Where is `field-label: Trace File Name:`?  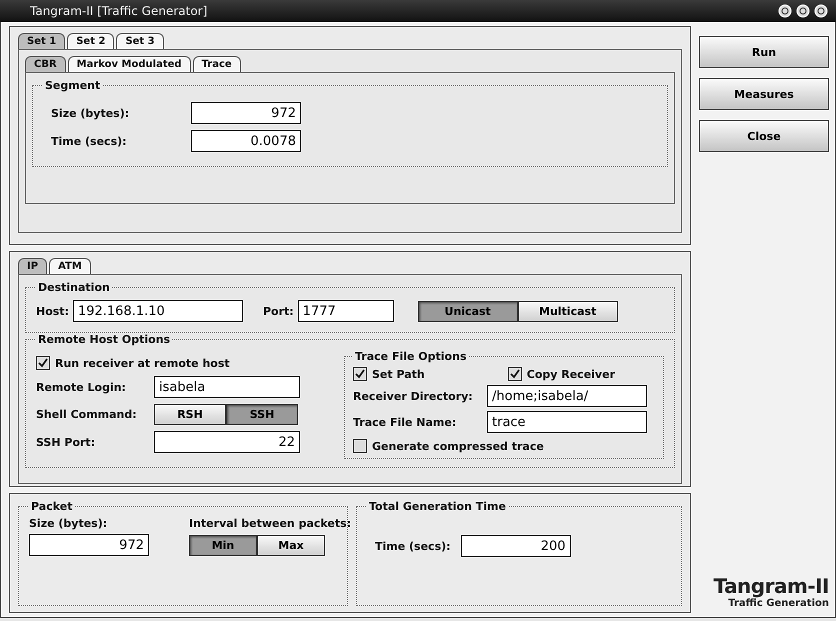
field-label: Trace File Name: is located at coordinates (405, 422).